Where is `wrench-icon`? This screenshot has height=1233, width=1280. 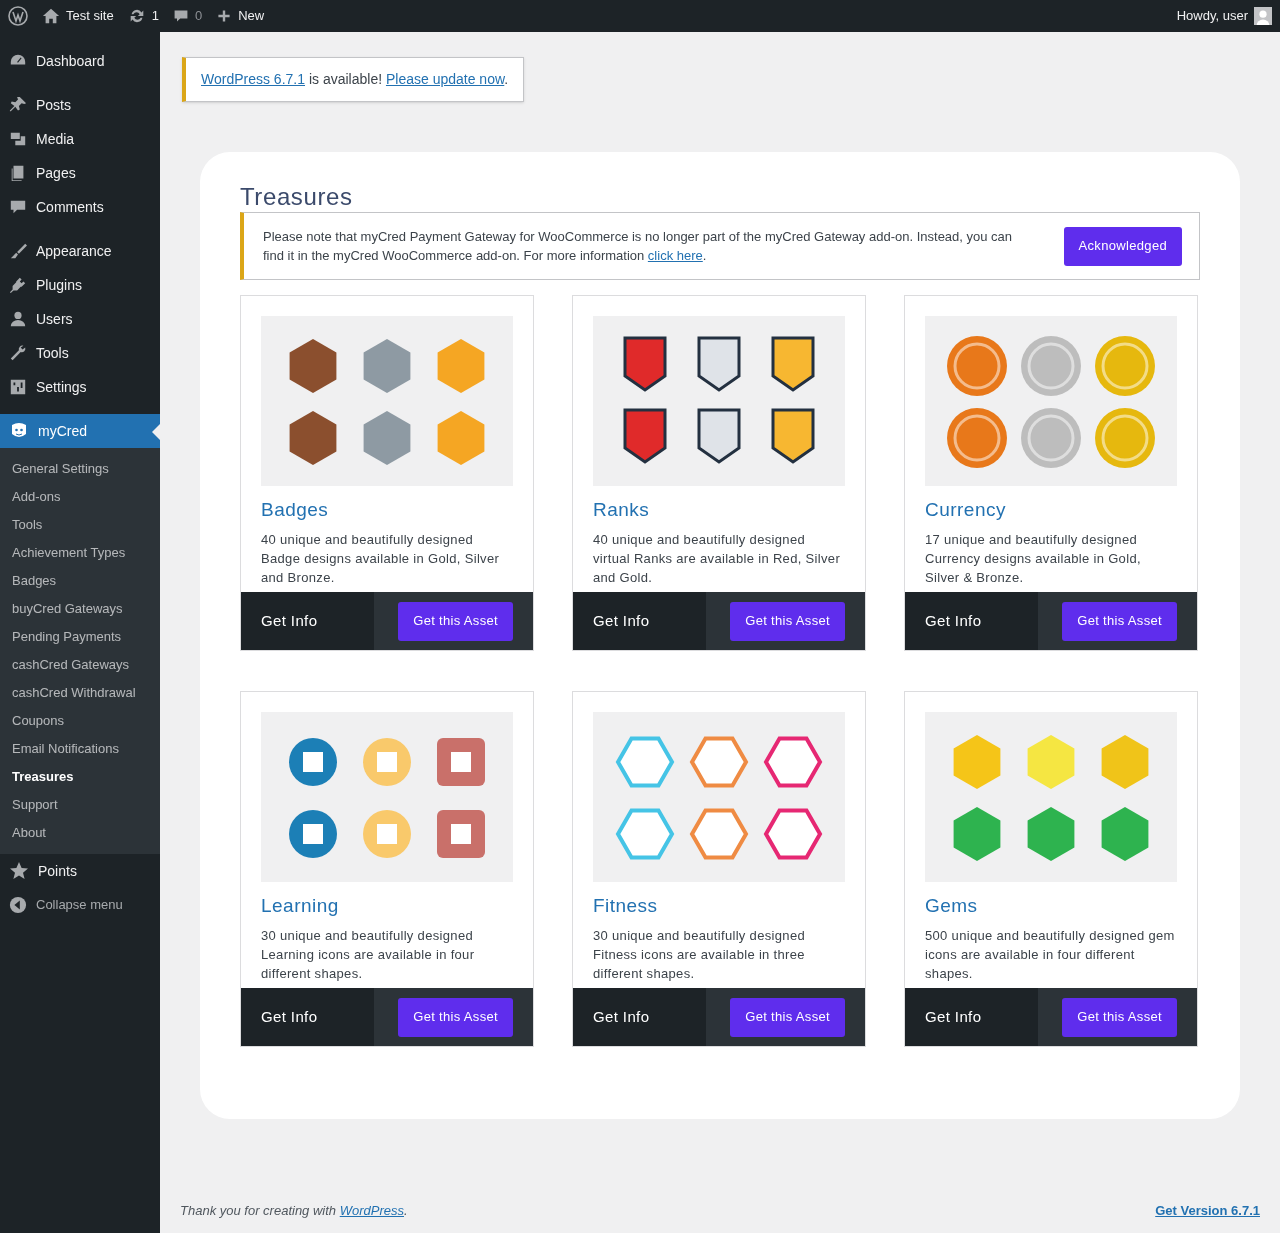 wrench-icon is located at coordinates (18, 353).